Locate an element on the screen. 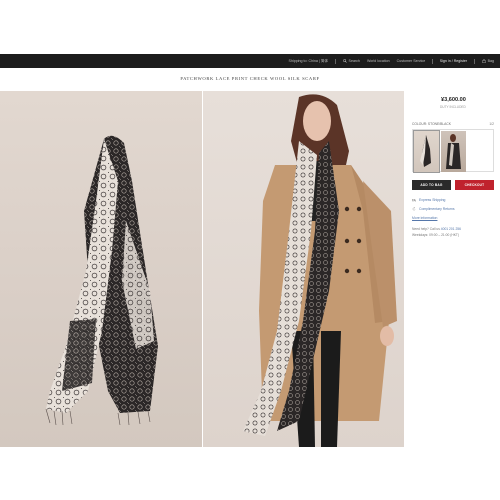  express-shipping-label: Express Shipping is located at coordinates (432, 200).